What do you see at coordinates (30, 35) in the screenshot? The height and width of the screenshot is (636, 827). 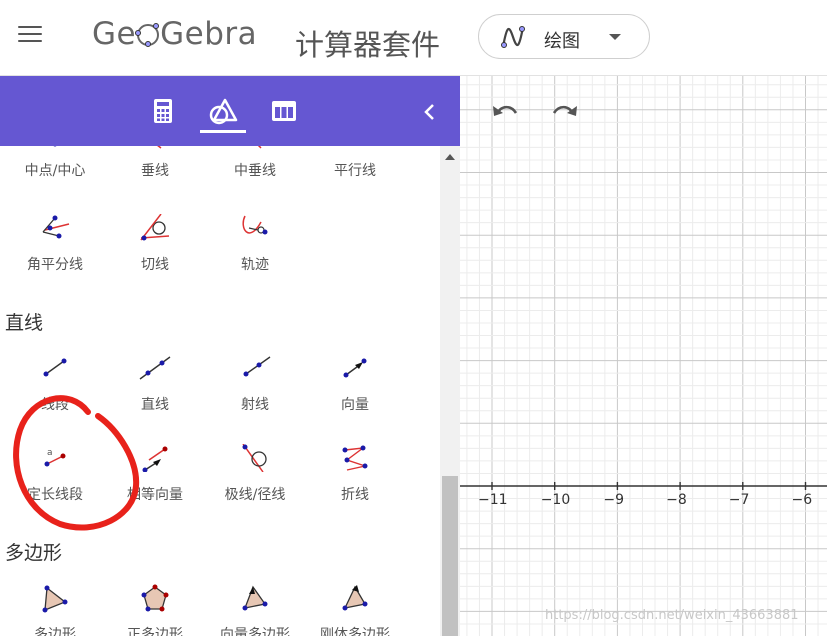 I see `menu-icon` at bounding box center [30, 35].